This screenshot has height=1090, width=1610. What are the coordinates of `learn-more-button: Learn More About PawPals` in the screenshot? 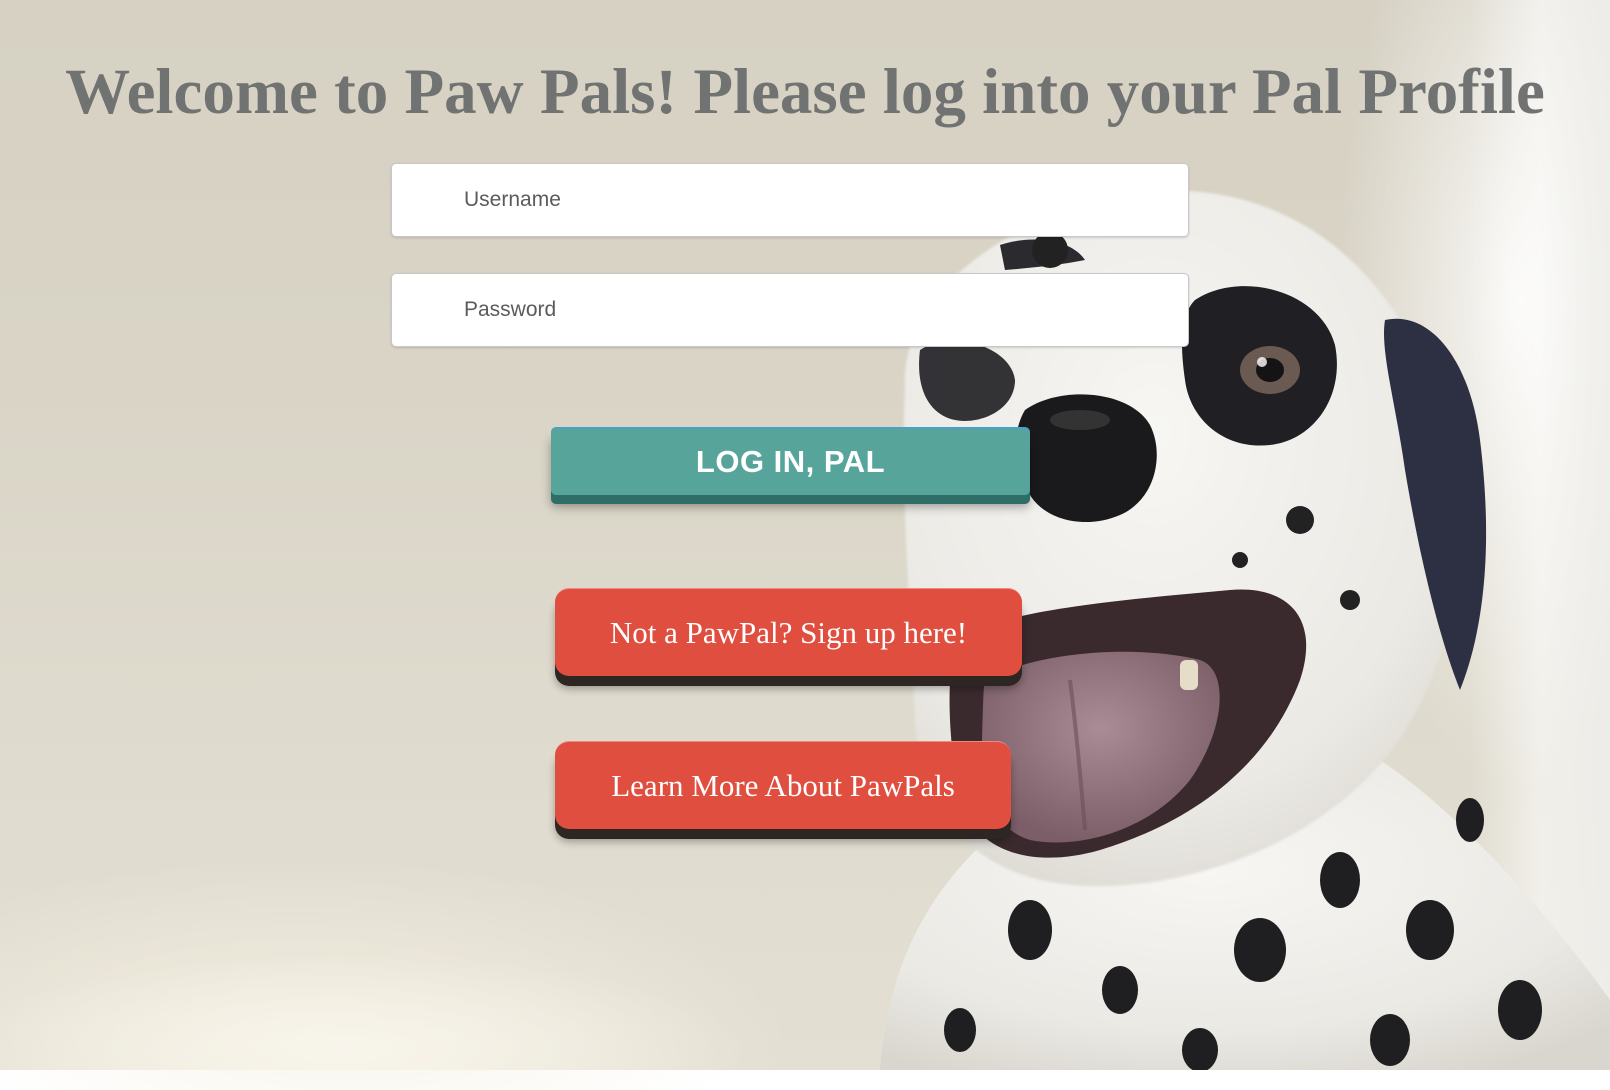 It's located at (783, 785).